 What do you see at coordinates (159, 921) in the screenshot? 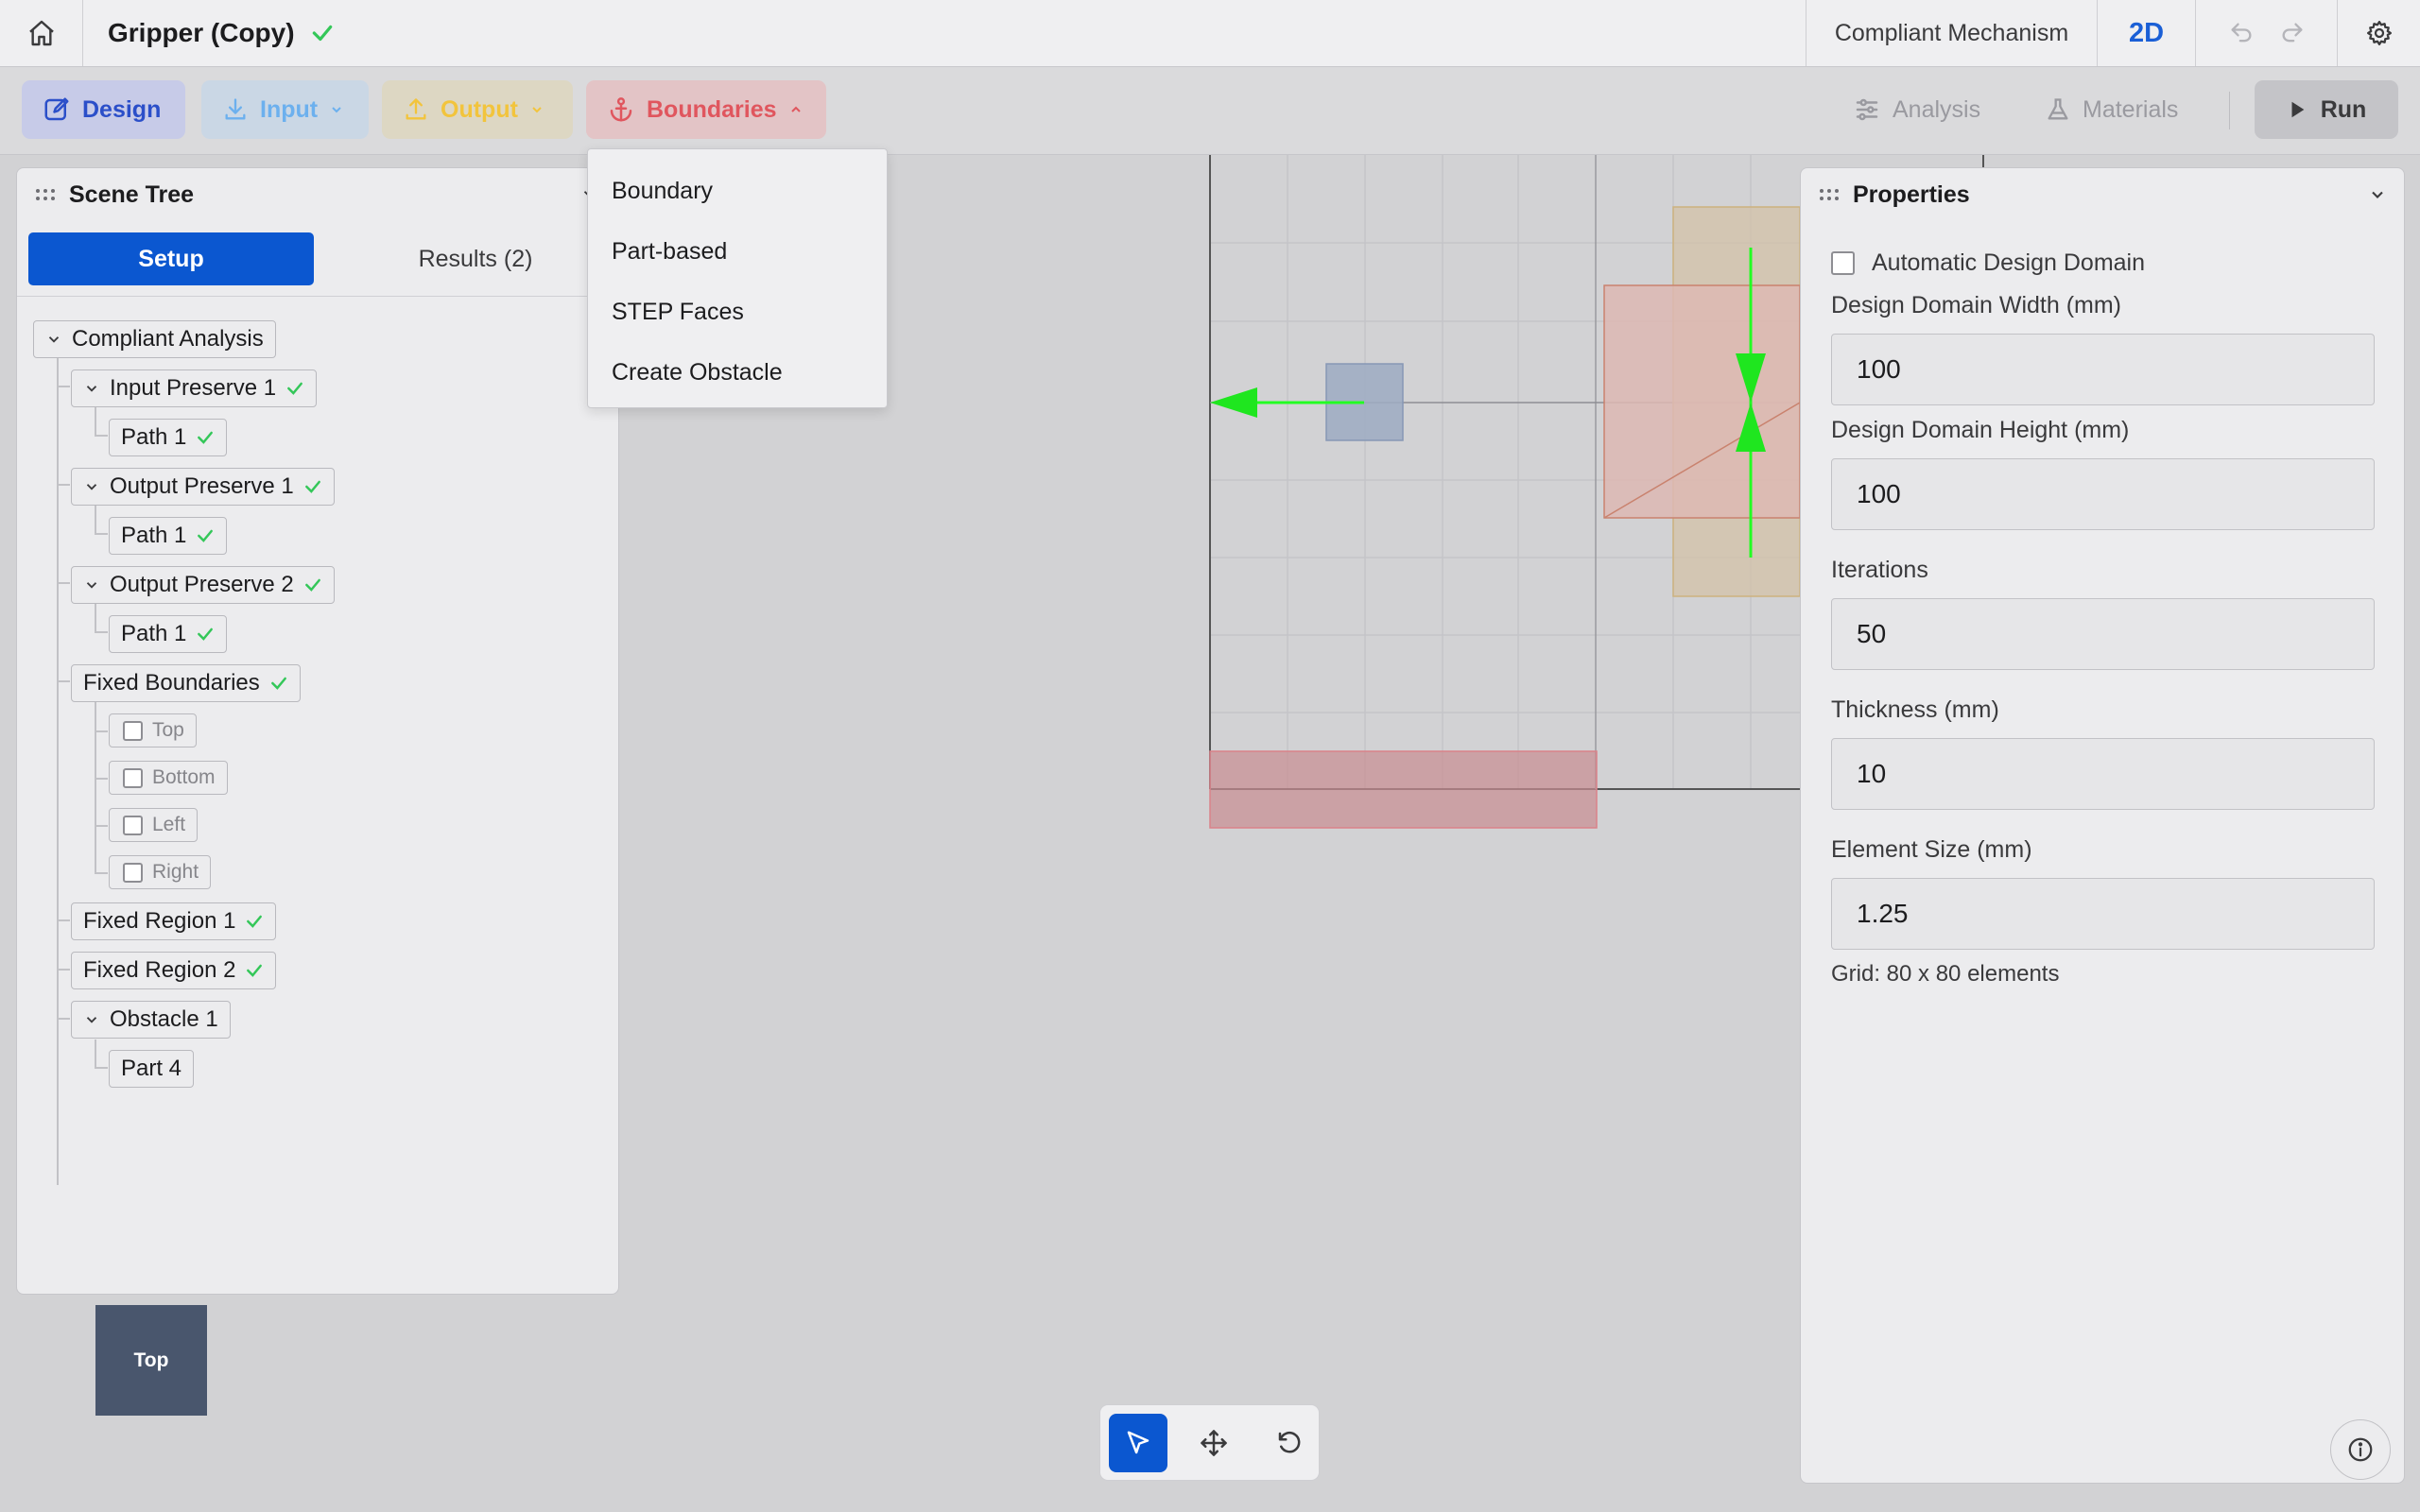
I see `tree-node-label: Fixed Region 1` at bounding box center [159, 921].